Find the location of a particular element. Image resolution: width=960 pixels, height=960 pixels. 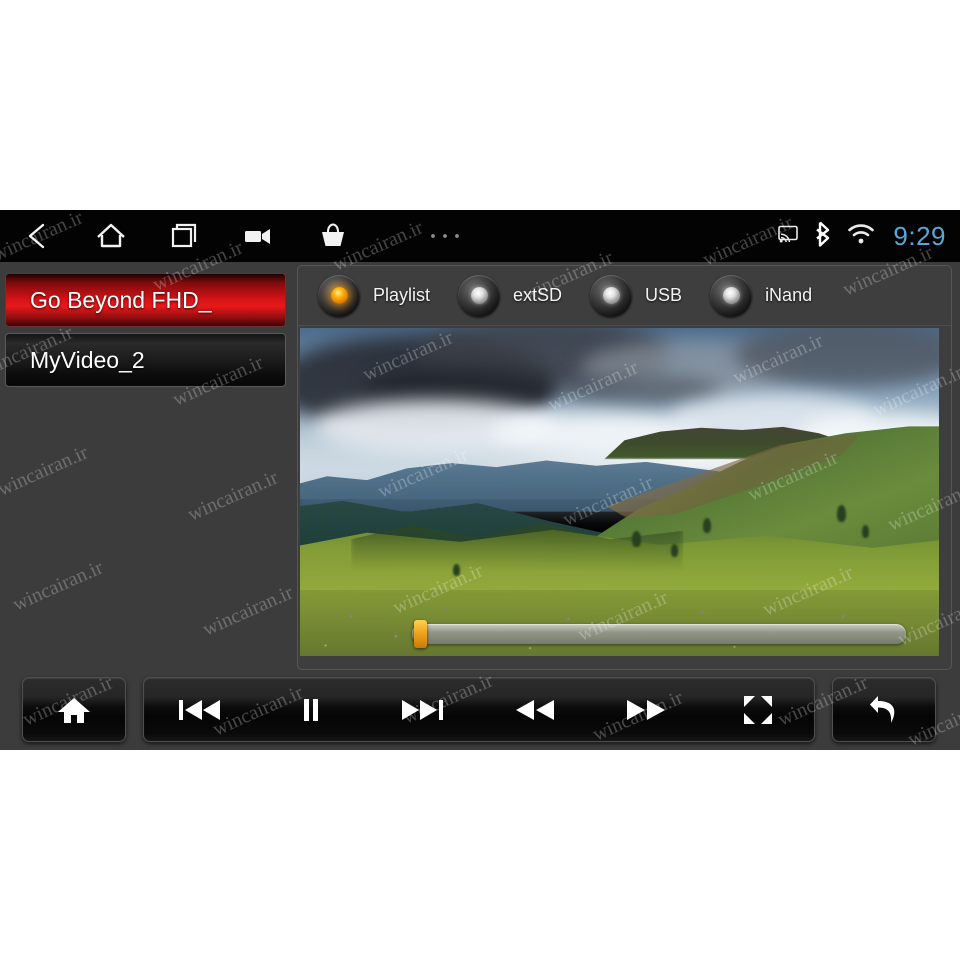

more-dots-icon is located at coordinates (445, 236).